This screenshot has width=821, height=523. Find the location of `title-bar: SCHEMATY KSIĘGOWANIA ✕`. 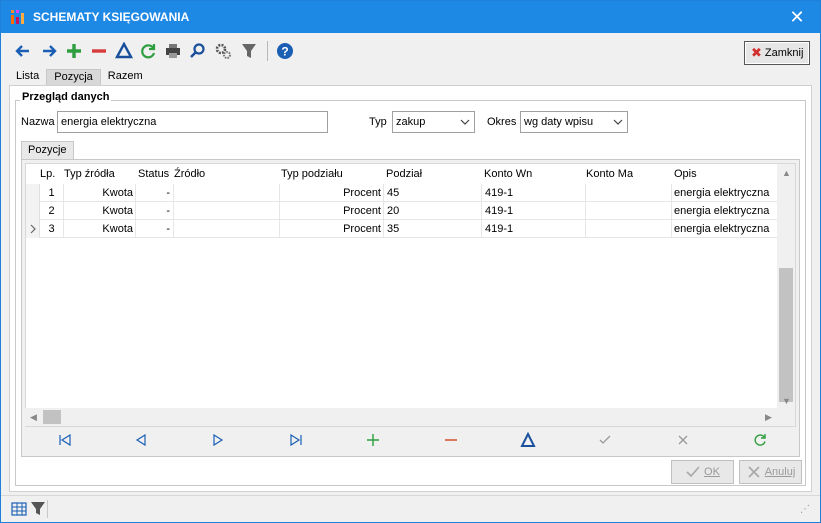

title-bar: SCHEMATY KSIĘGOWANIA ✕ is located at coordinates (410, 17).